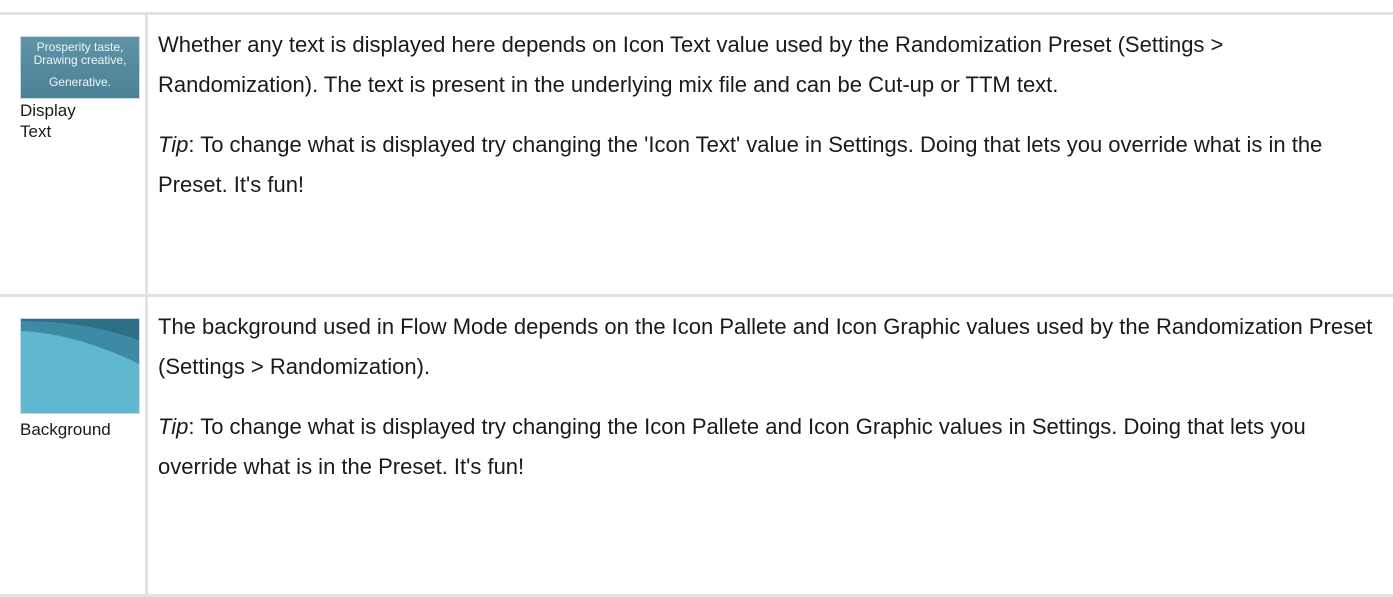  What do you see at coordinates (80, 60) in the screenshot?
I see `thumbnail-text-line: Drawing creative,` at bounding box center [80, 60].